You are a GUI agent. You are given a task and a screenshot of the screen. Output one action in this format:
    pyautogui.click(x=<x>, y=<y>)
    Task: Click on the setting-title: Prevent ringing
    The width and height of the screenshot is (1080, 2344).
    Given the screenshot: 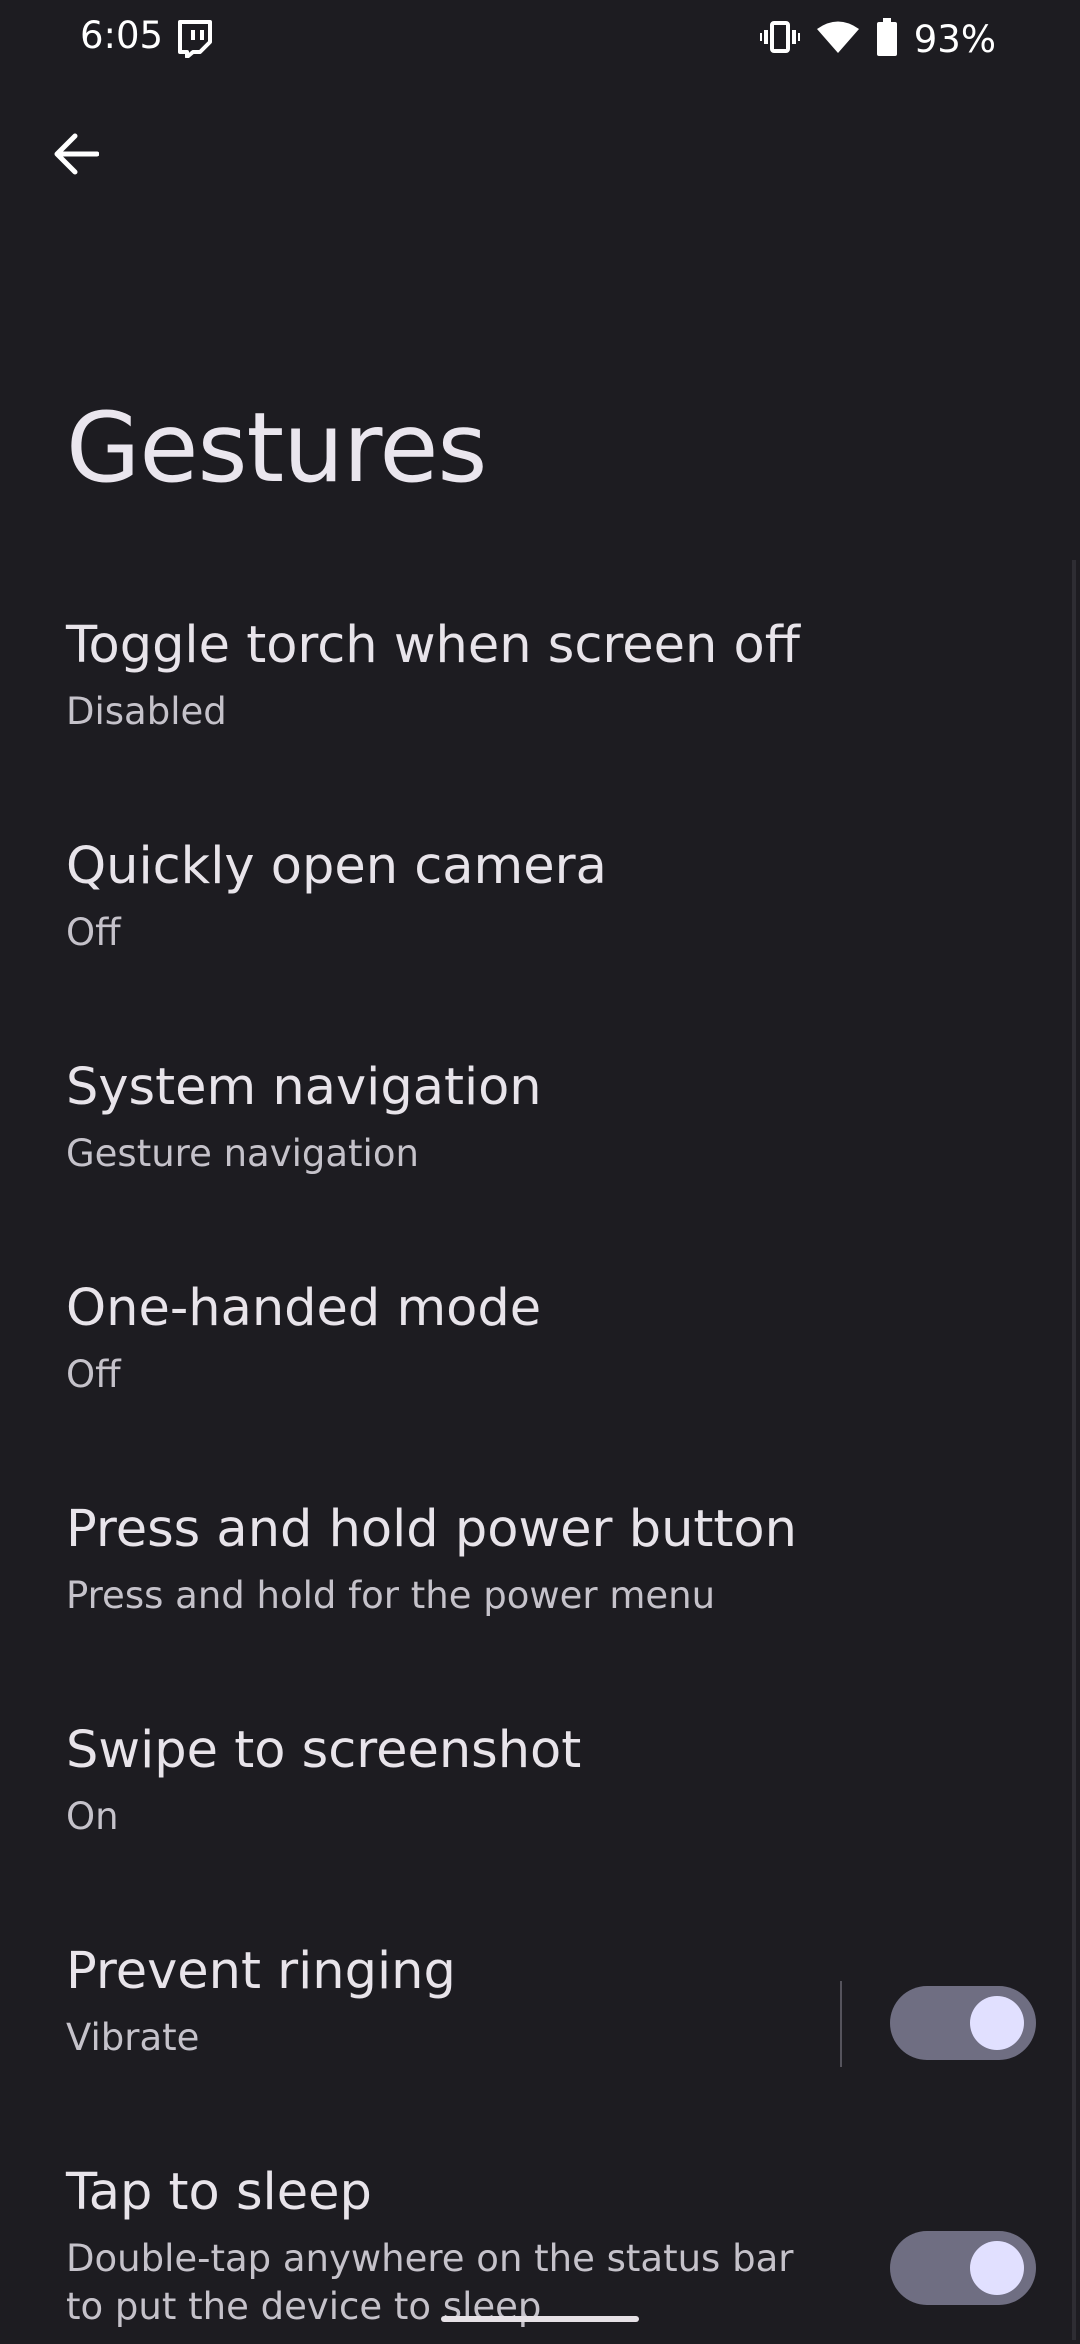 What is the action you would take?
    pyautogui.click(x=261, y=1971)
    